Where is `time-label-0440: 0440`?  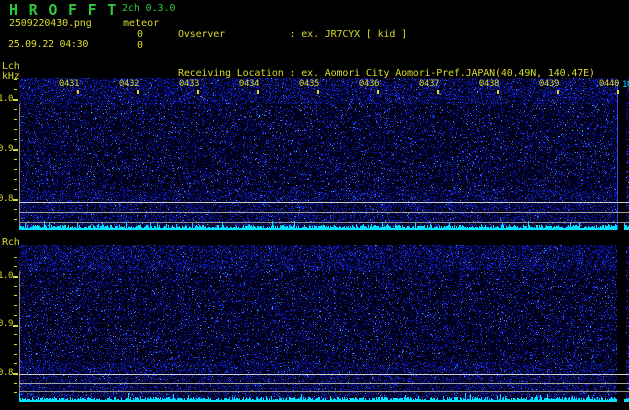 time-label-0440: 0440 is located at coordinates (608, 84).